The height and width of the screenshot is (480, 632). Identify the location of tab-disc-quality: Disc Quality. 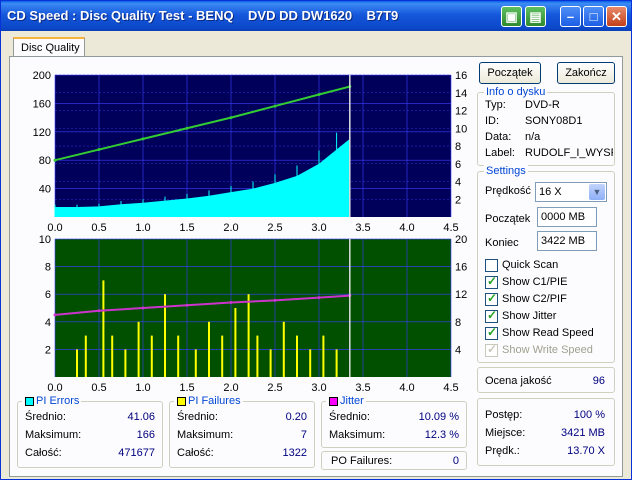
(49, 47).